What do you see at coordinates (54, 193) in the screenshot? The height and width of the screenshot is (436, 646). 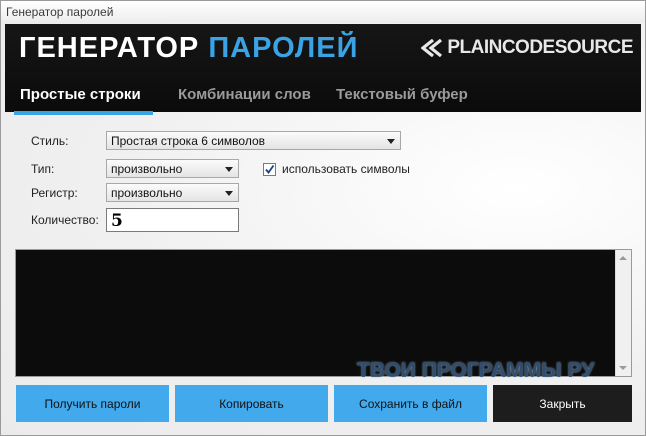 I see `case-label: Регистр:` at bounding box center [54, 193].